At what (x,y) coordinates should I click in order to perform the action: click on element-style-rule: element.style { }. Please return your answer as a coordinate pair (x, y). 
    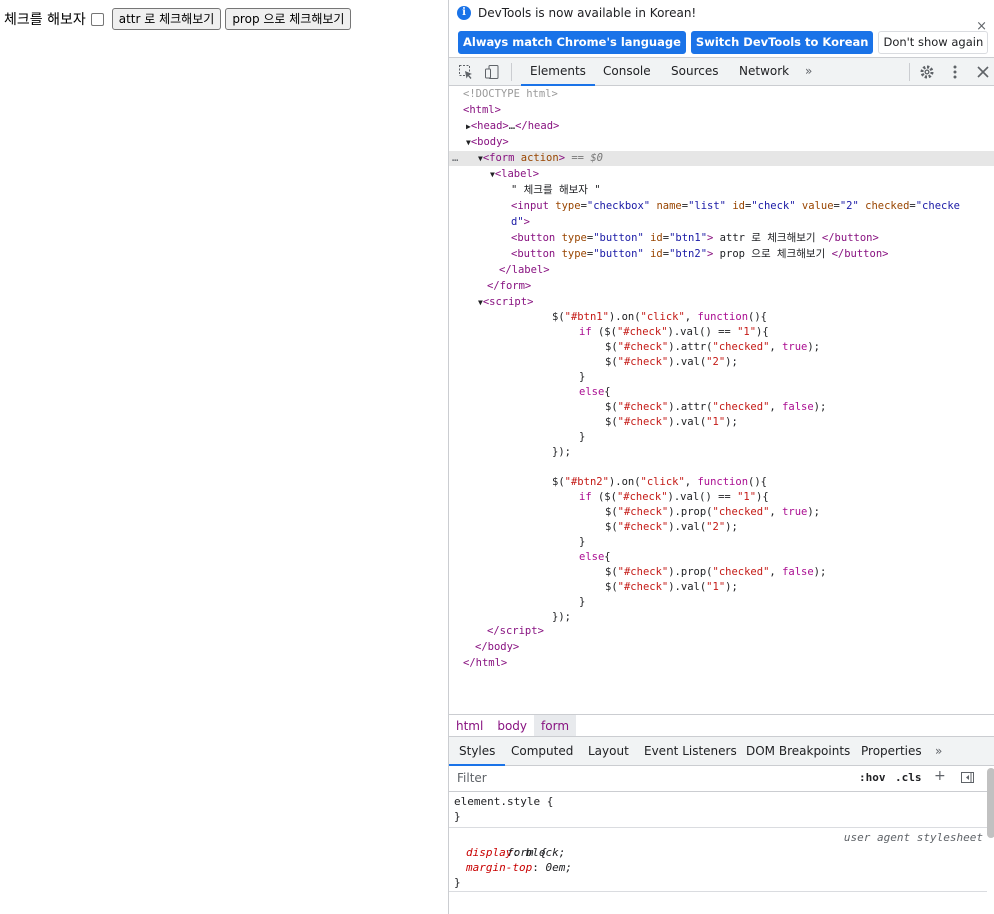
    Looking at the image, I should click on (718, 810).